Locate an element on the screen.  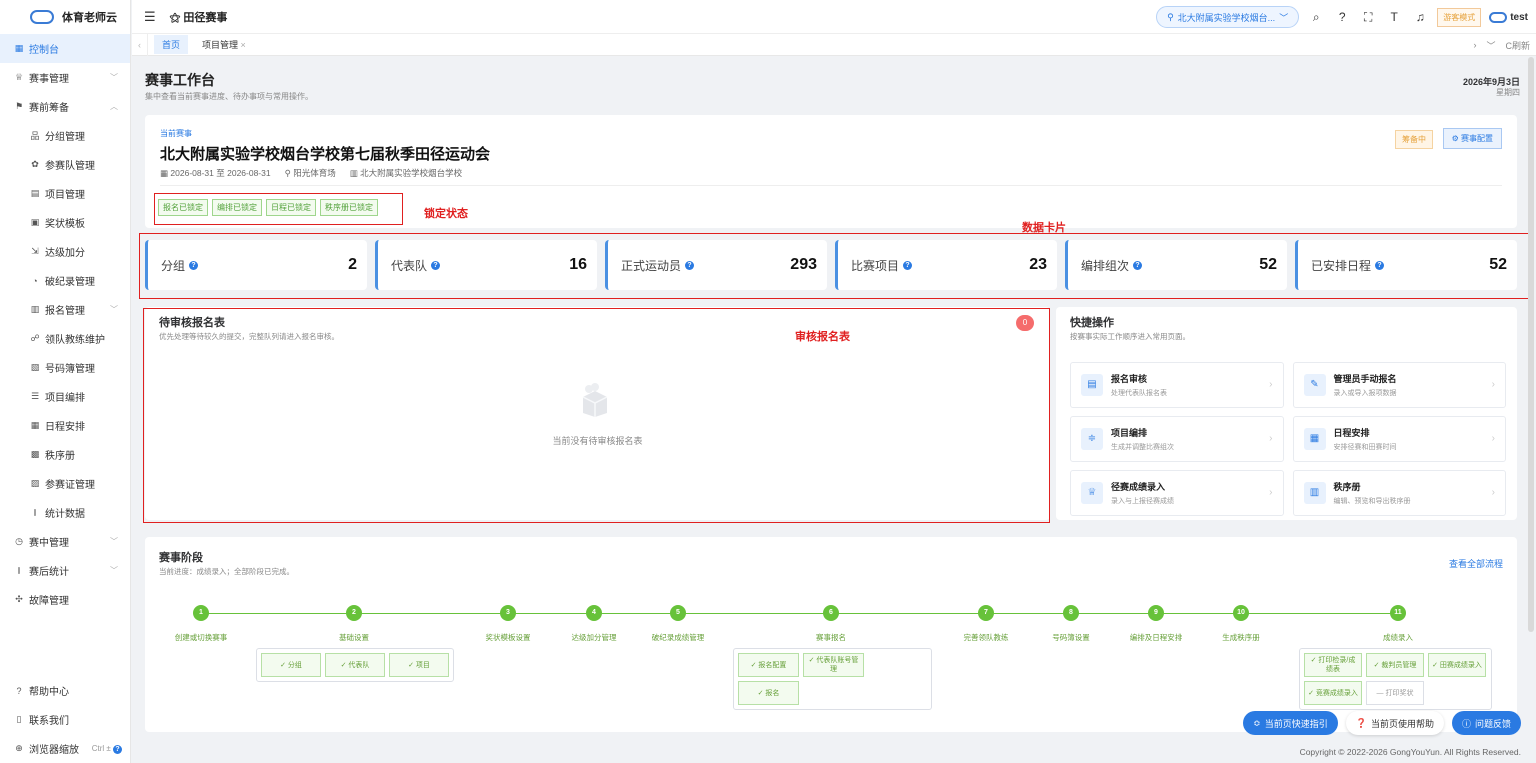
search-icon: ⌕ is located at coordinates (1316, 17).